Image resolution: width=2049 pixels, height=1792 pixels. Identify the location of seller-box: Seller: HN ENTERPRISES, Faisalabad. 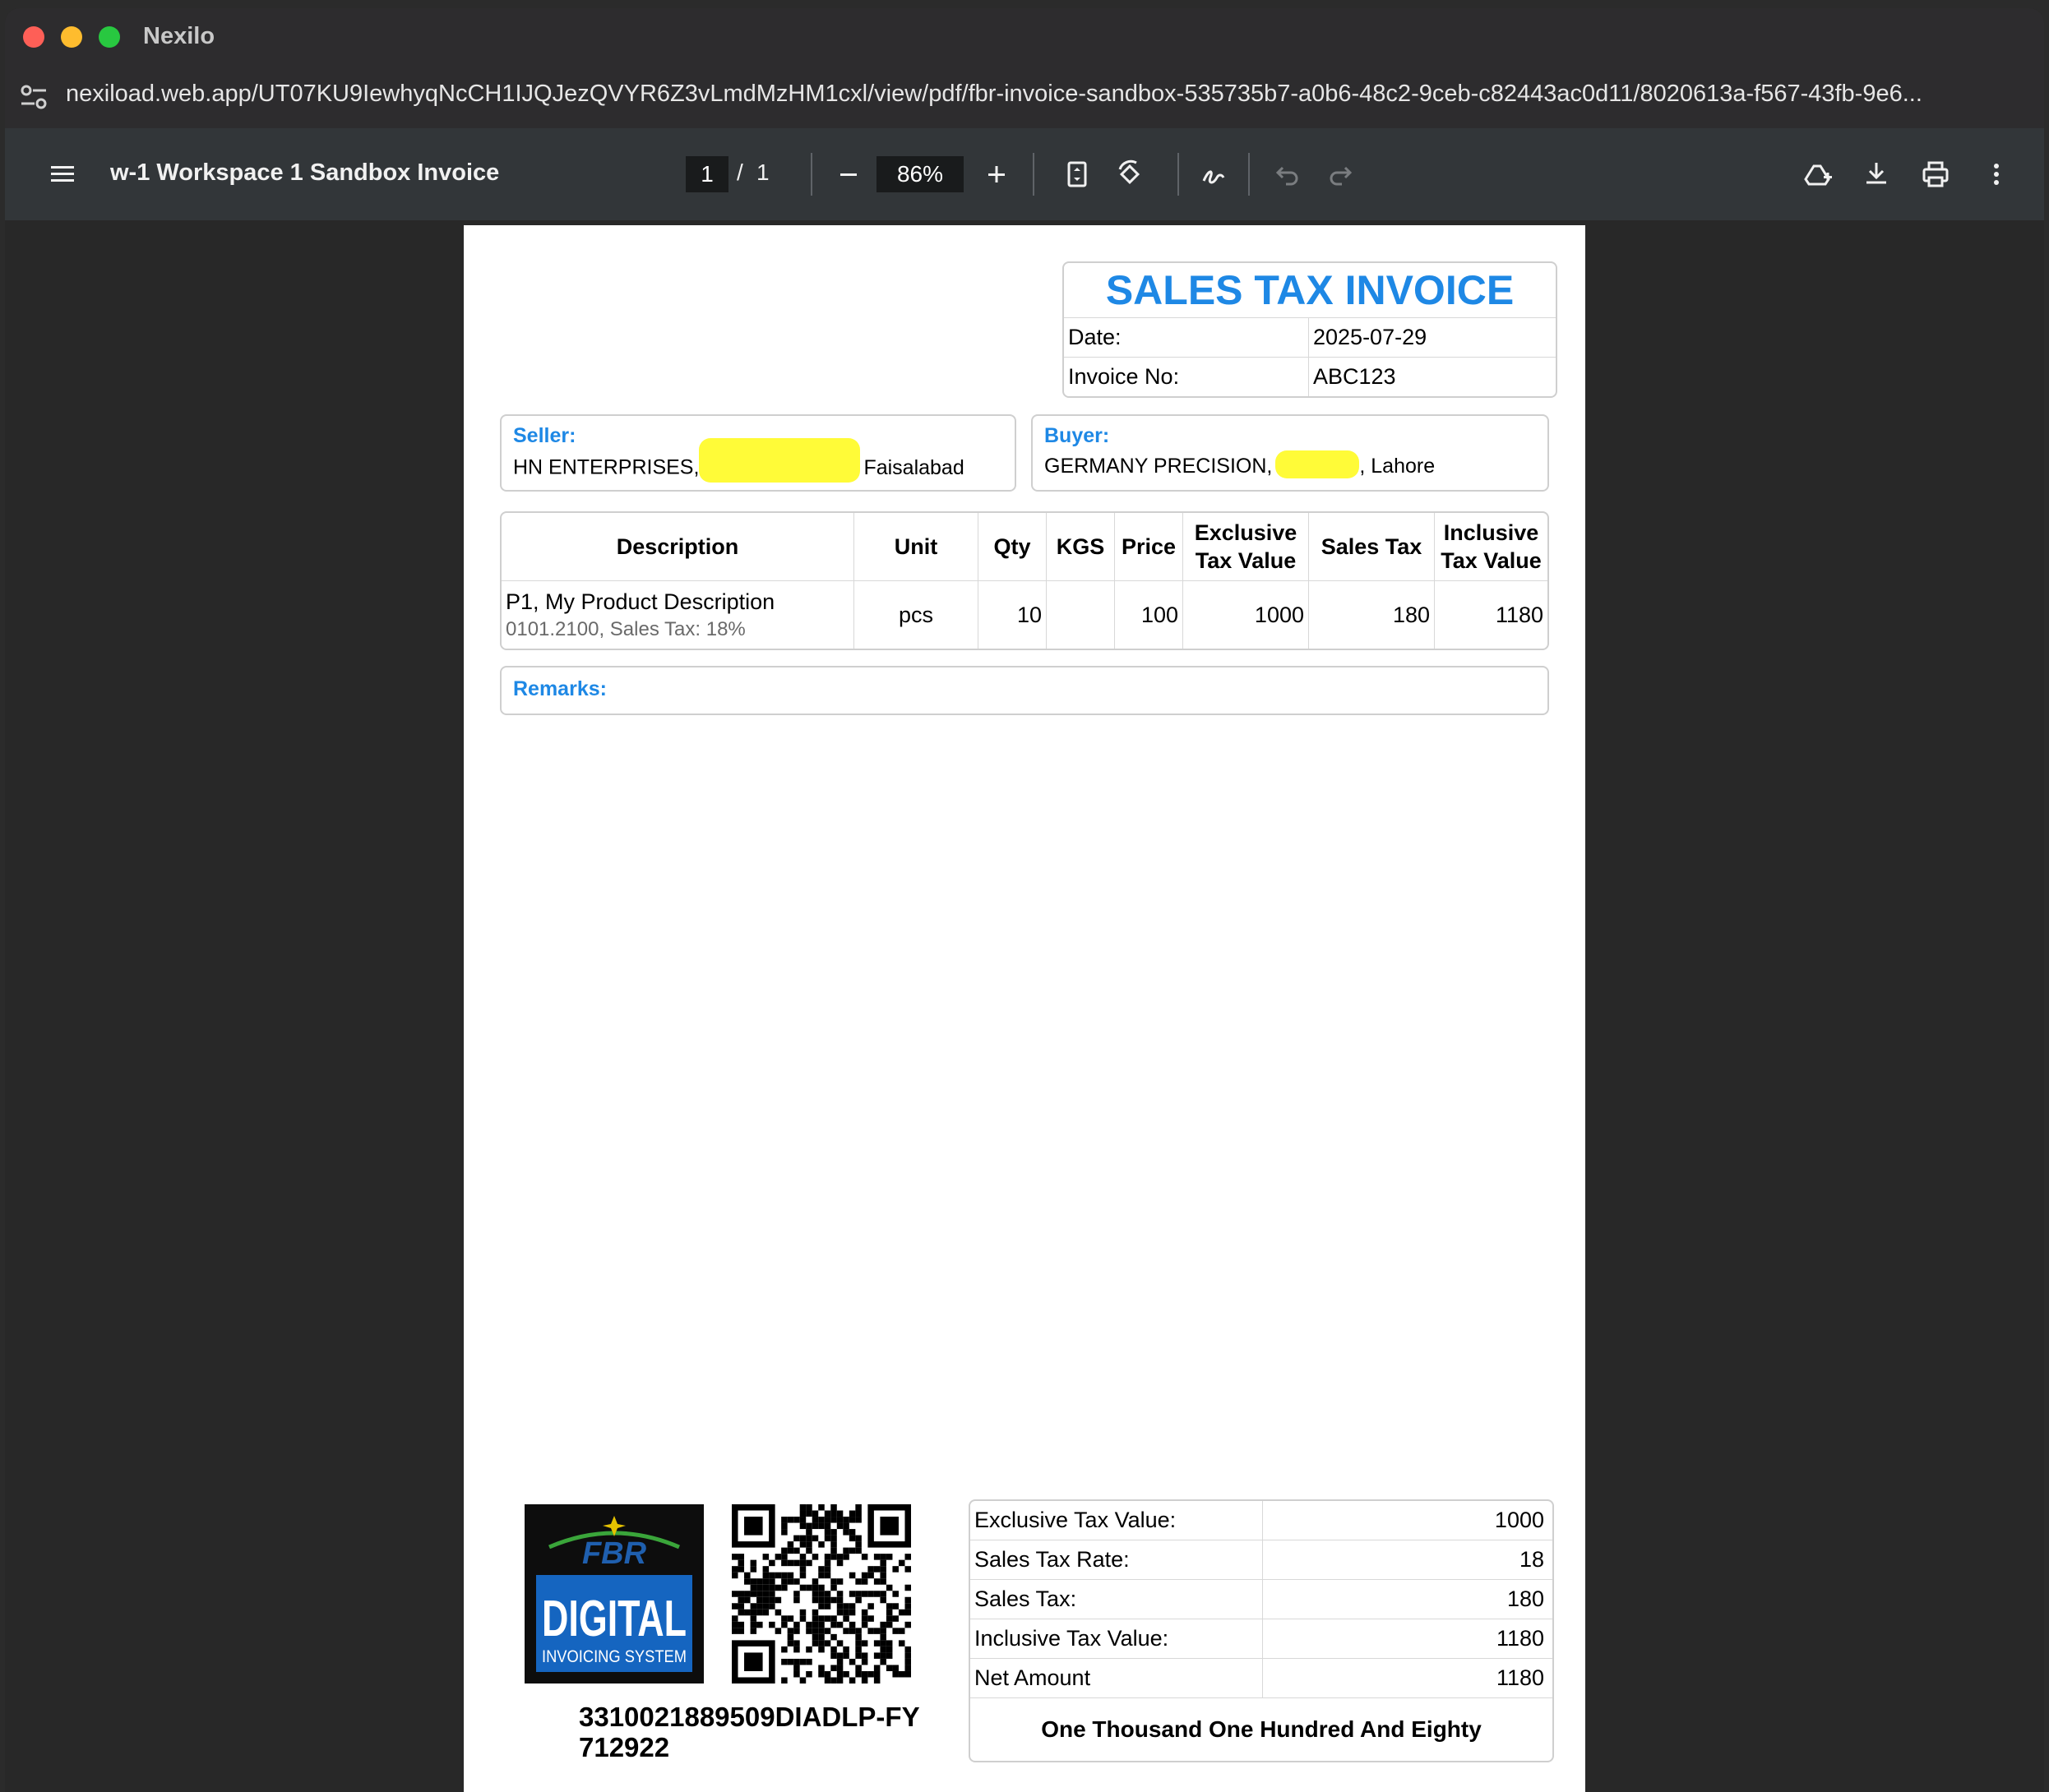
(758, 453).